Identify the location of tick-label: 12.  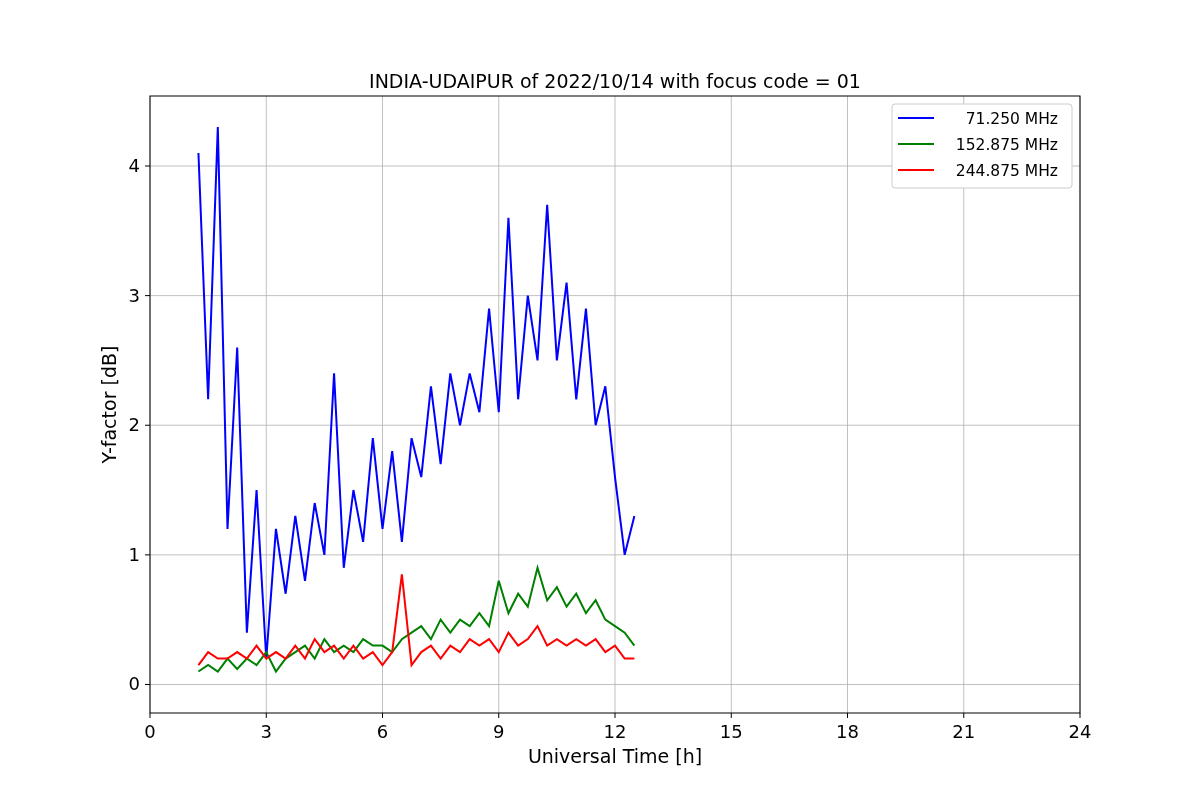
(615, 731).